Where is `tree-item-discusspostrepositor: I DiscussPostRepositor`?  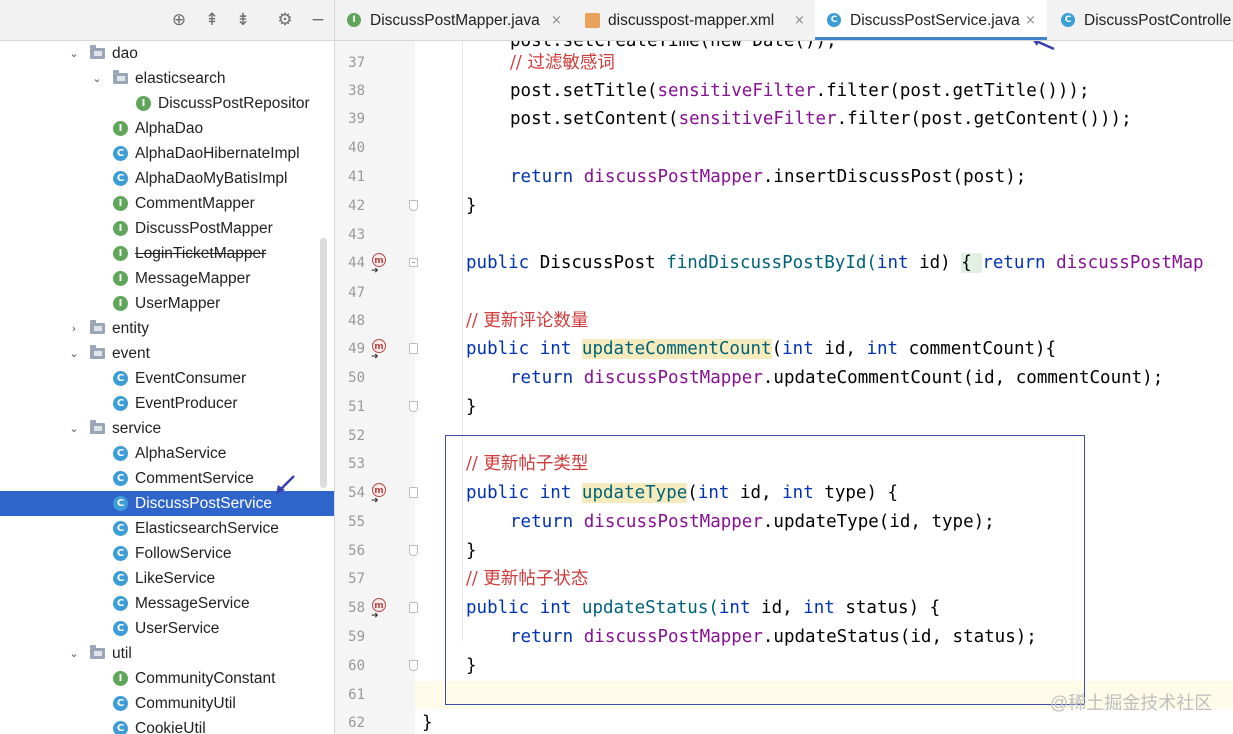 tree-item-discusspostrepositor: I DiscussPostRepositor is located at coordinates (167, 103).